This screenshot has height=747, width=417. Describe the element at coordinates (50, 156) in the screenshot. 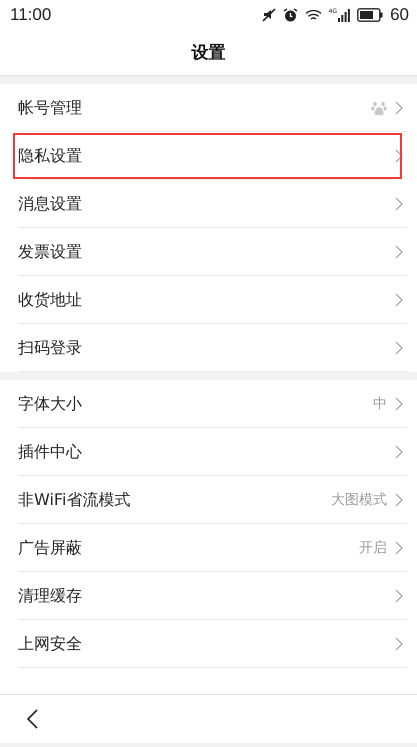

I see `setting-label: 隐私设置` at that location.